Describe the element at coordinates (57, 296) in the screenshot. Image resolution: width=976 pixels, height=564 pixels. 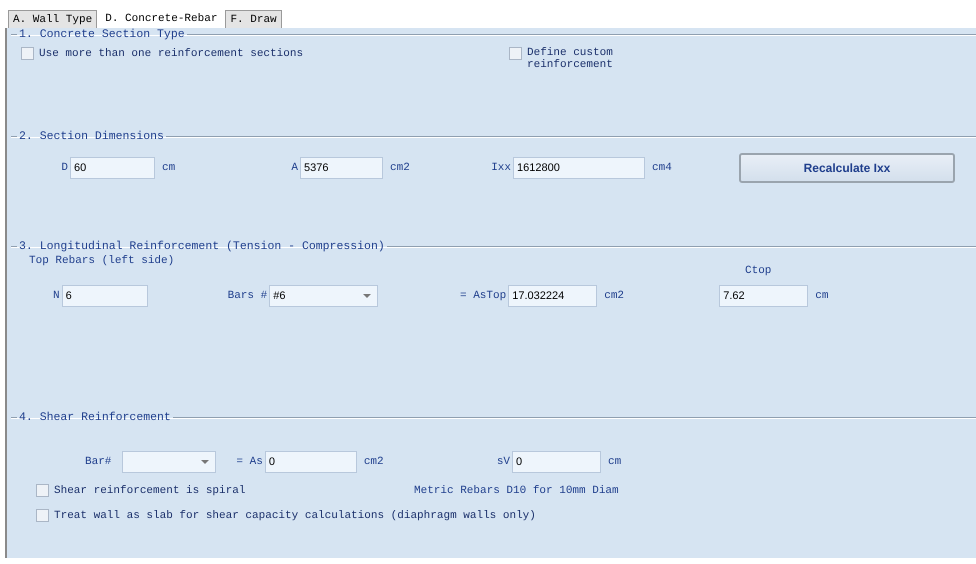
I see `field-label: N` at that location.